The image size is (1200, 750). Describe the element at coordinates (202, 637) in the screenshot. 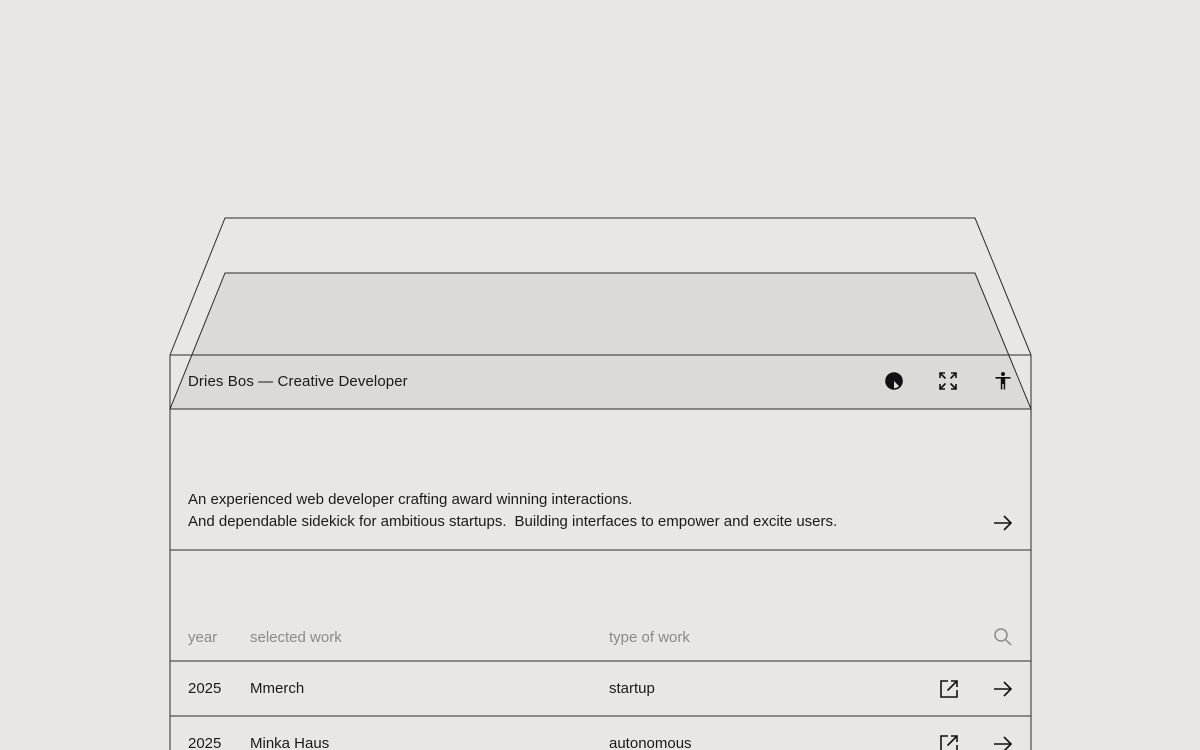

I see `column-header-year: year` at that location.